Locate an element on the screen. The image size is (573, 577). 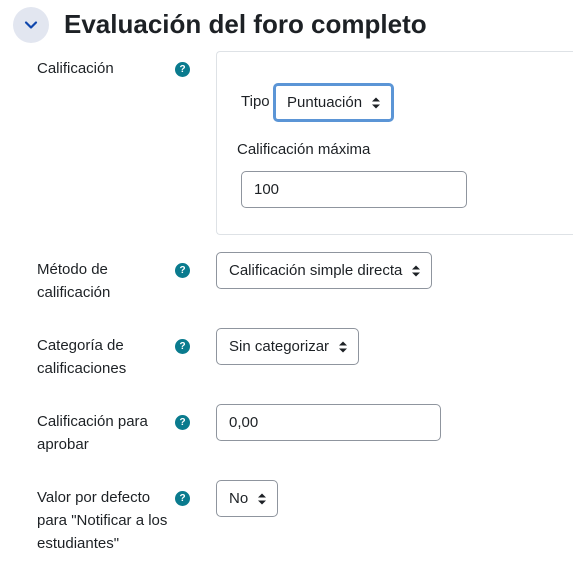
grading-method-select: Calificación simple directa is located at coordinates (324, 270).